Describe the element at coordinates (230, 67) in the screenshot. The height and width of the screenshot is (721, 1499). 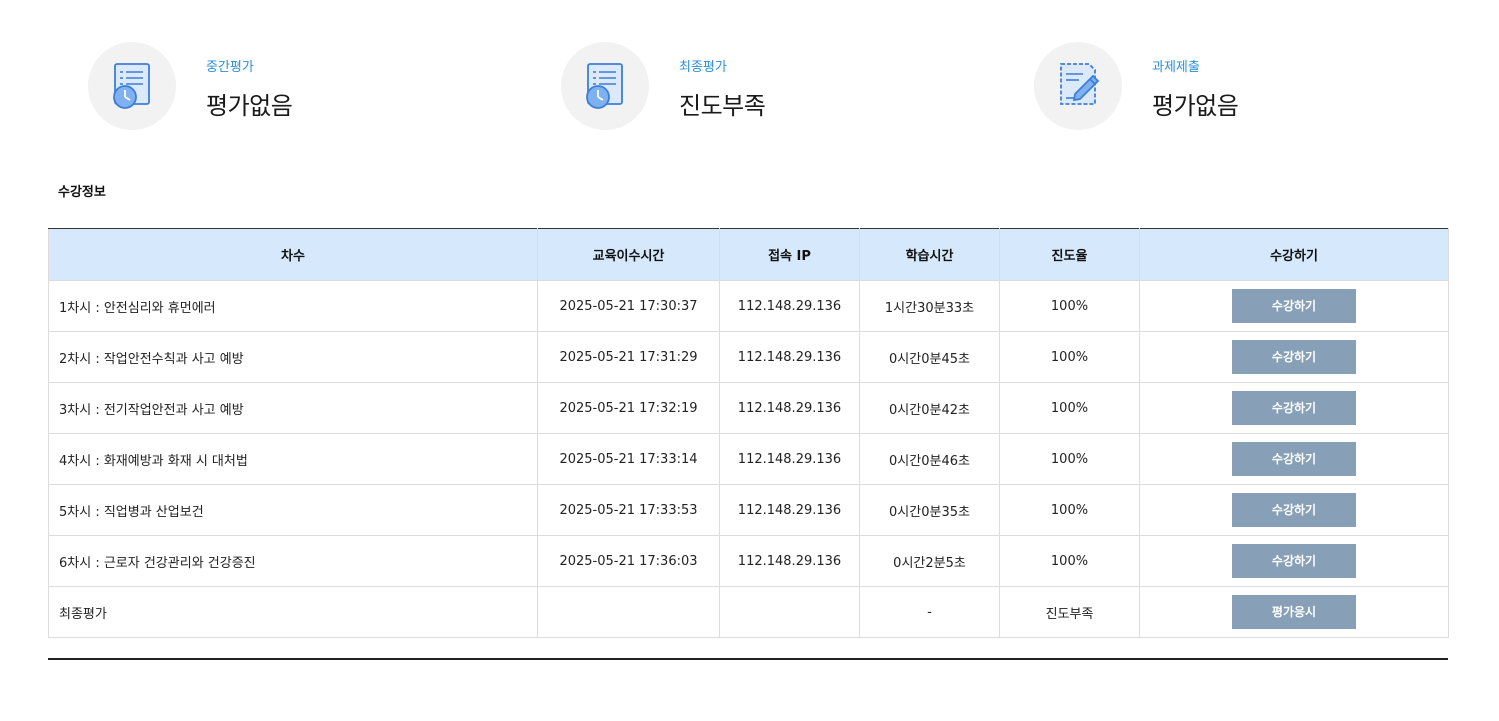
I see `eval-label: 중간평가` at that location.